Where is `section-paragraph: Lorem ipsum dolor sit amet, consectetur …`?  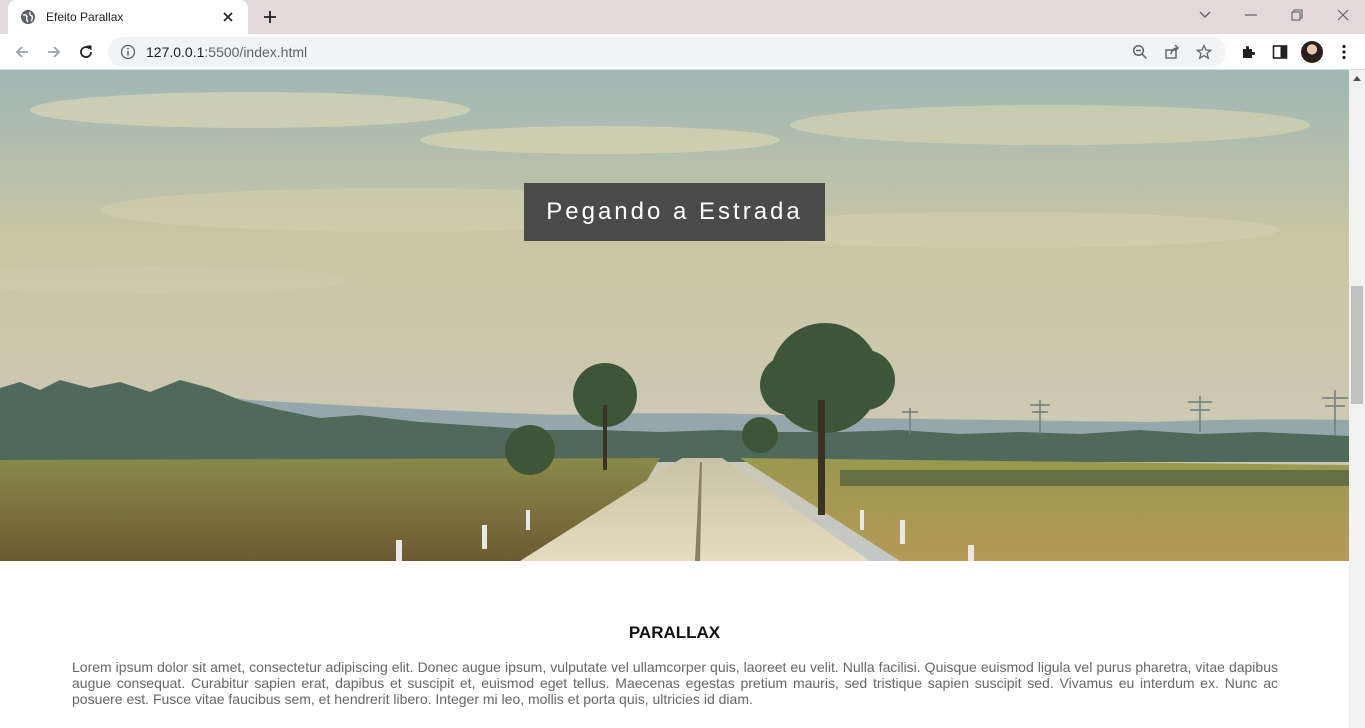
section-paragraph: Lorem ipsum dolor sit amet, consectetur … is located at coordinates (675, 683).